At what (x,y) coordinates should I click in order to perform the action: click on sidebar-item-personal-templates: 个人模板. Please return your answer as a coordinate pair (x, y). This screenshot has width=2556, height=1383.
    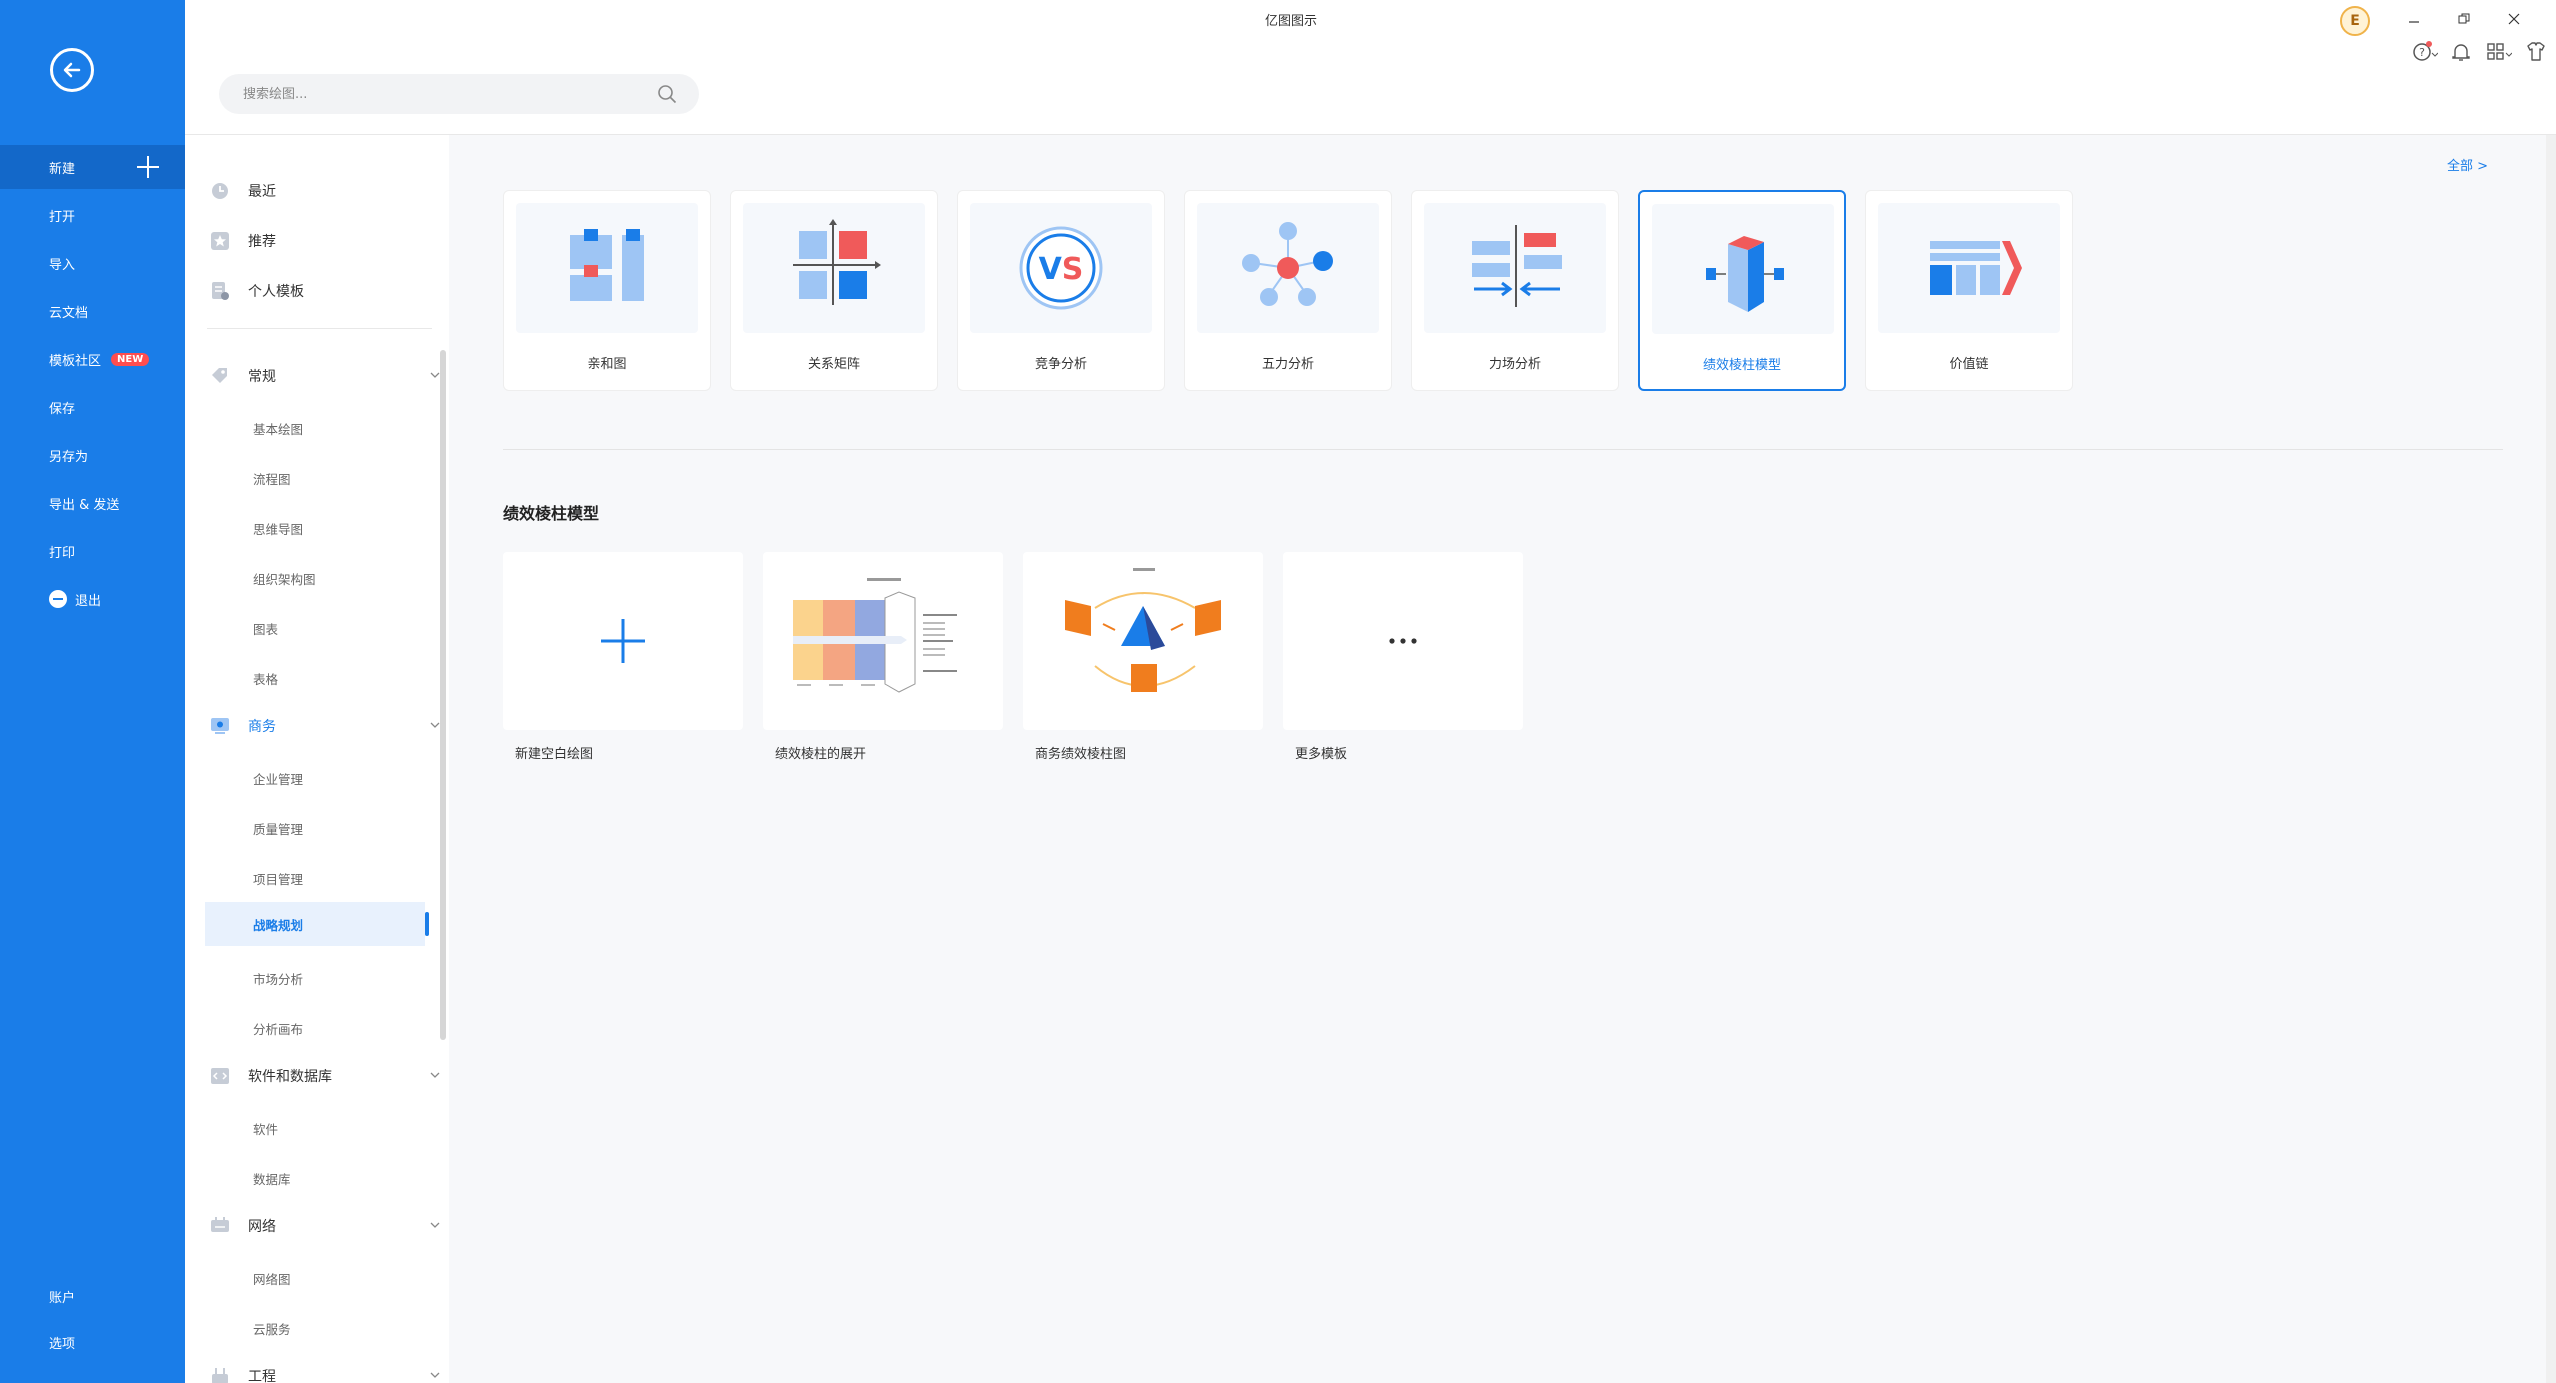
    Looking at the image, I should click on (325, 291).